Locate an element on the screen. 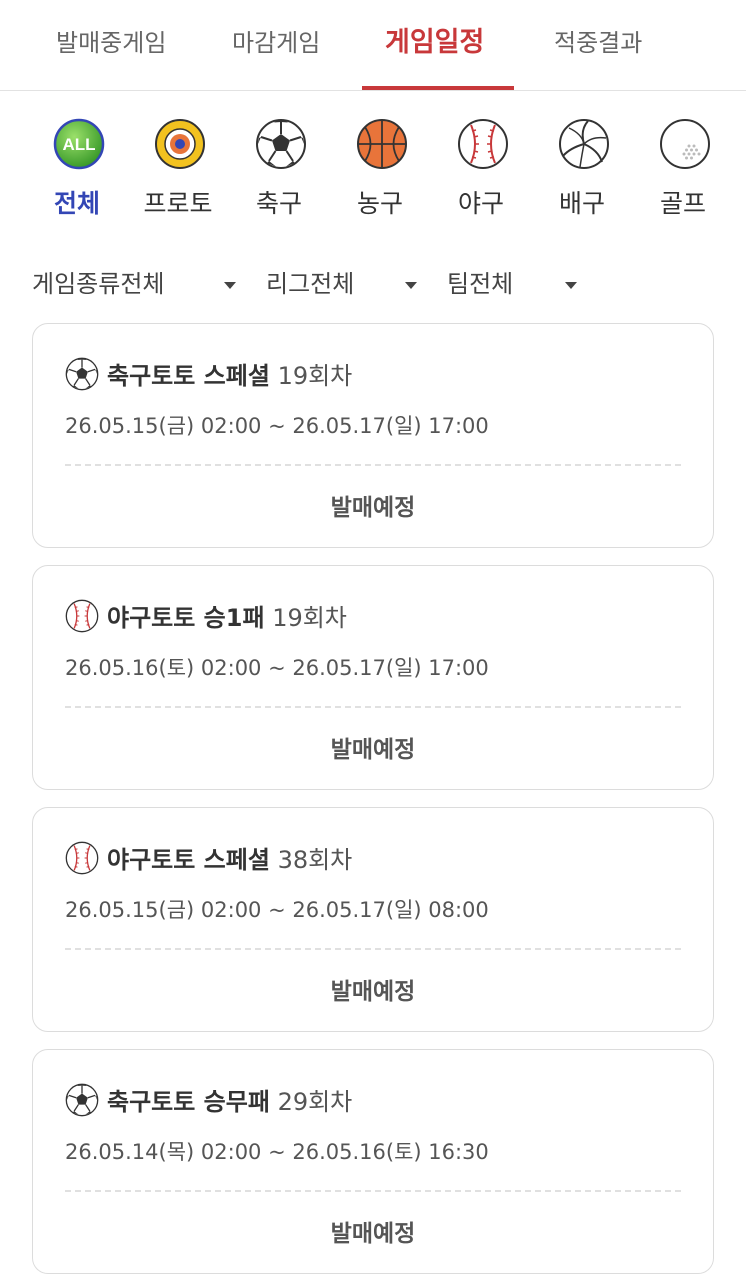 This screenshot has height=1280, width=746. category-label: 프로토 is located at coordinates (178, 203).